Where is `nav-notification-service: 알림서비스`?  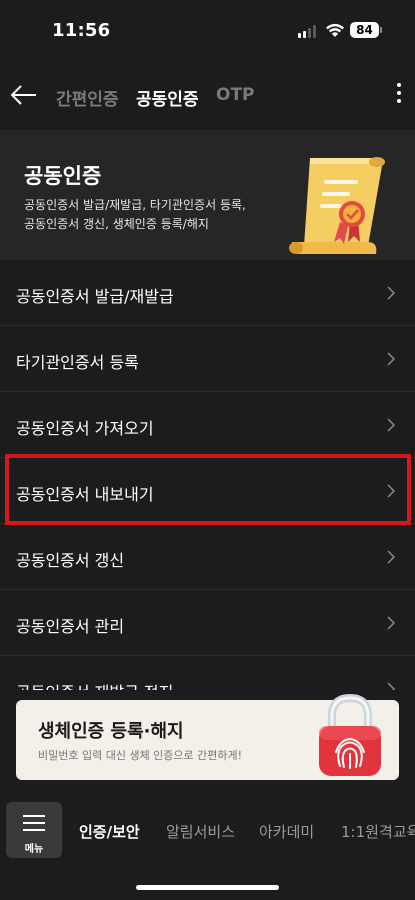 nav-notification-service: 알림서비스 is located at coordinates (200, 831).